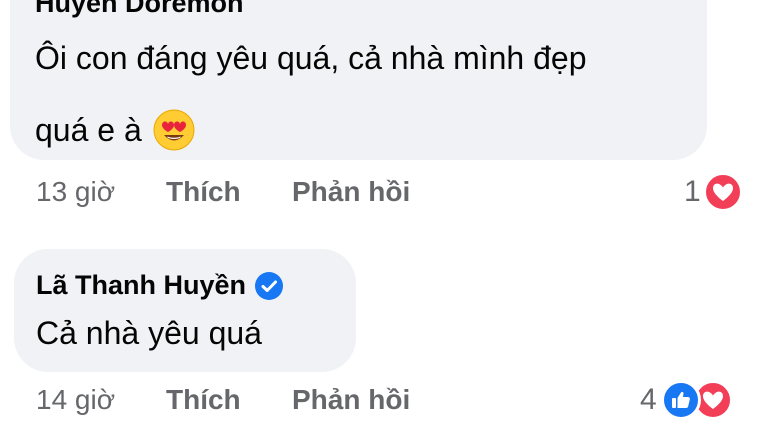 This screenshot has width=780, height=441. What do you see at coordinates (311, 58) in the screenshot?
I see `comment-text: Ôi con đáng yêu quá, cả nhà mình đẹp` at bounding box center [311, 58].